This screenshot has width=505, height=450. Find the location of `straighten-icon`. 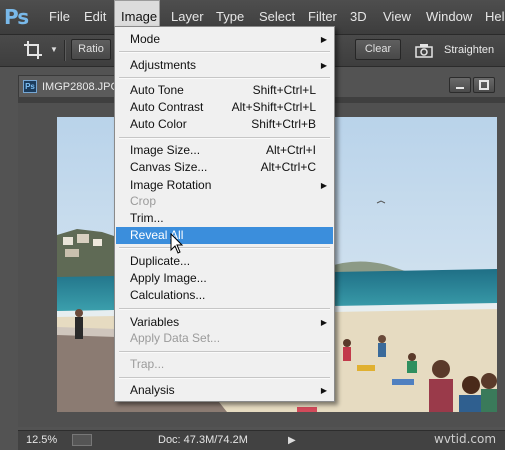

straighten-icon is located at coordinates (424, 50).